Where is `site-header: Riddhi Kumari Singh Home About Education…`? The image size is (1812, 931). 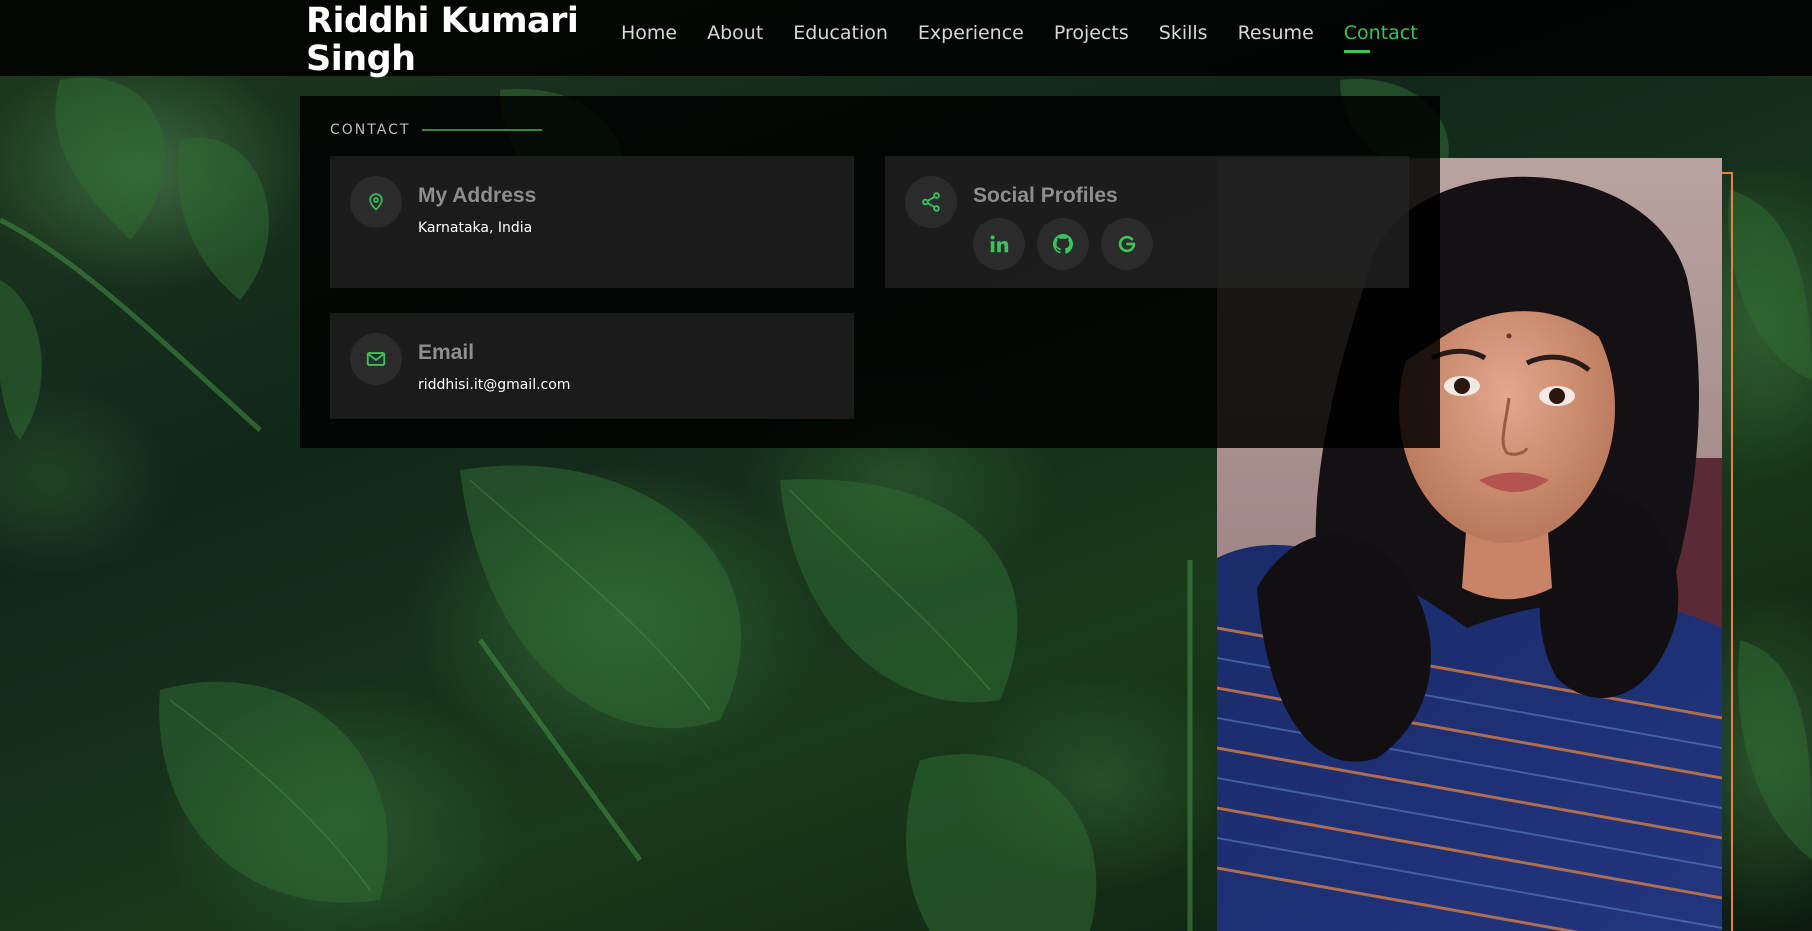 site-header: Riddhi Kumari Singh Home About Education… is located at coordinates (906, 39).